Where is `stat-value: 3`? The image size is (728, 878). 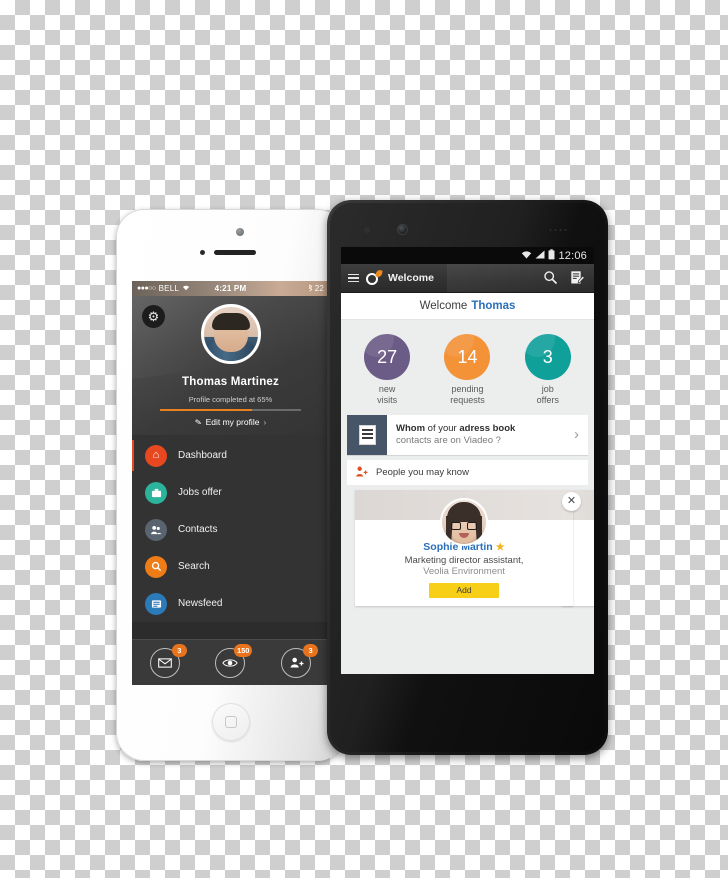 stat-value: 3 is located at coordinates (547, 356).